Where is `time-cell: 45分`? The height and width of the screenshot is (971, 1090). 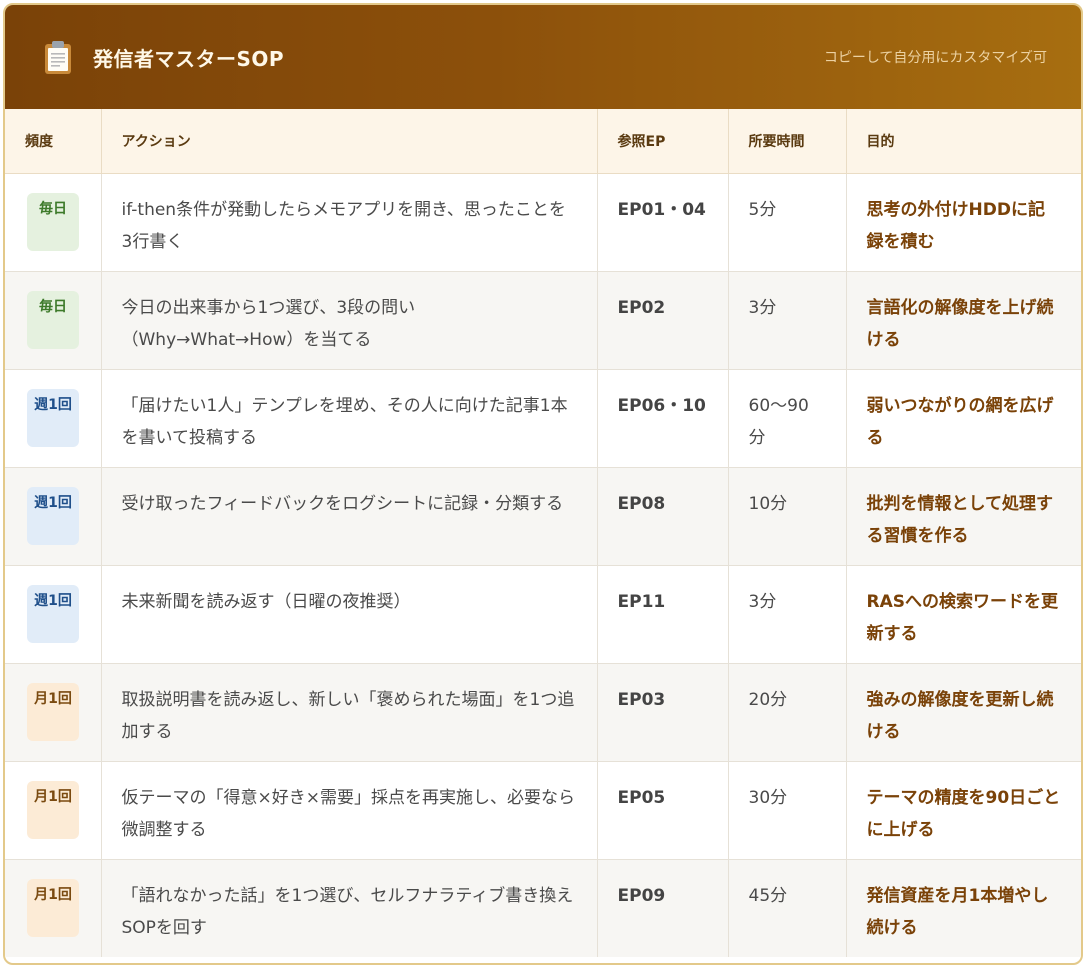 time-cell: 45分 is located at coordinates (787, 908).